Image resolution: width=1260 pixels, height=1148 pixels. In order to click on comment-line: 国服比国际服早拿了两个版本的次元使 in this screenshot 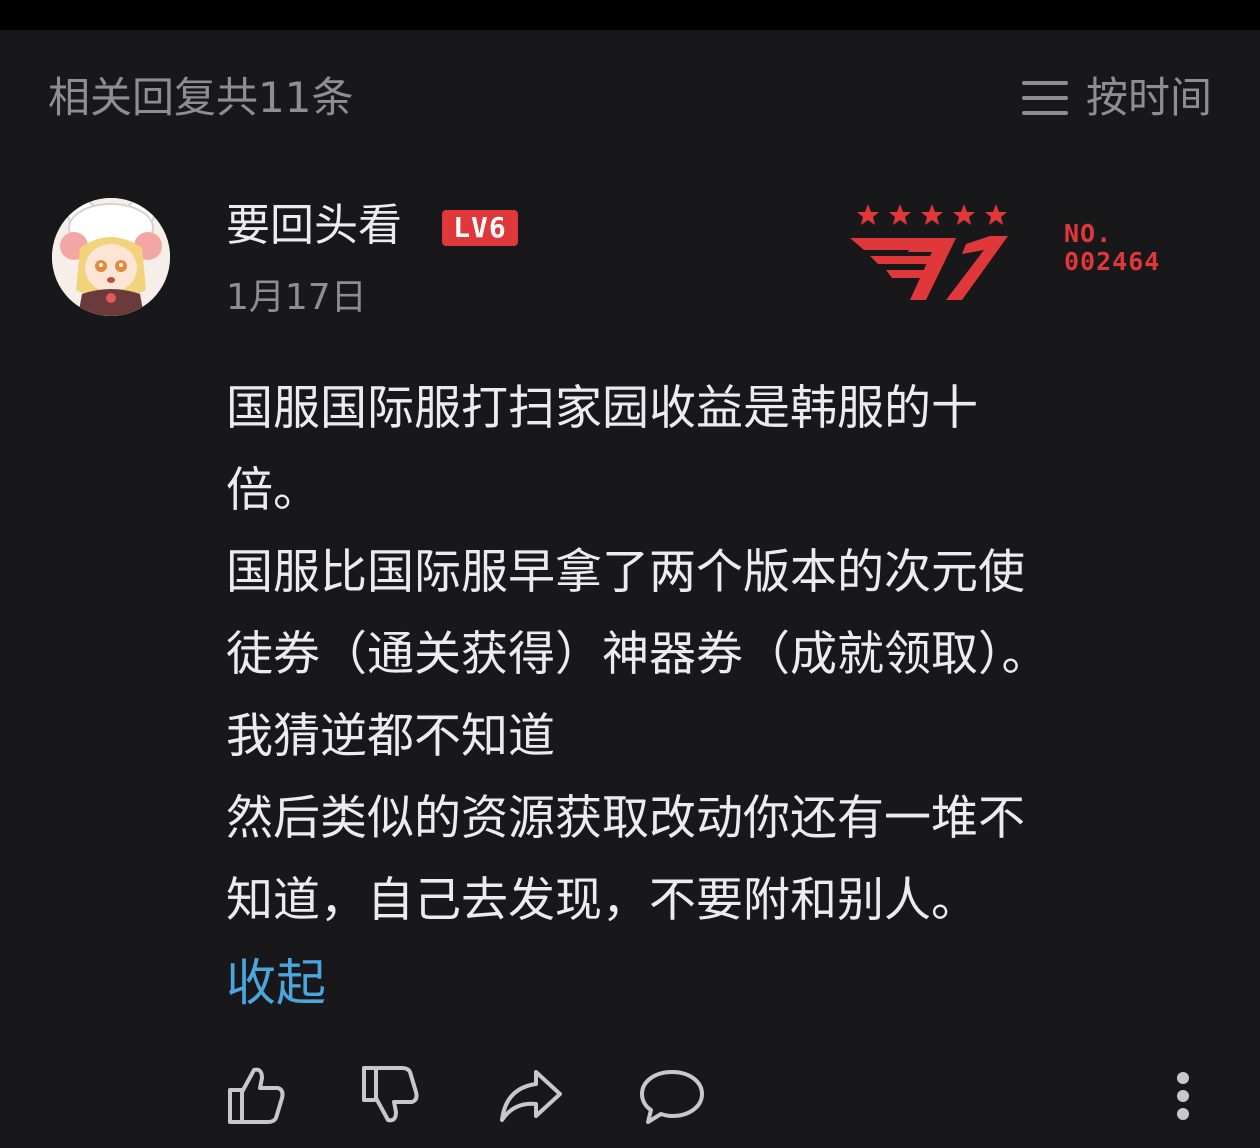, I will do `click(625, 572)`.